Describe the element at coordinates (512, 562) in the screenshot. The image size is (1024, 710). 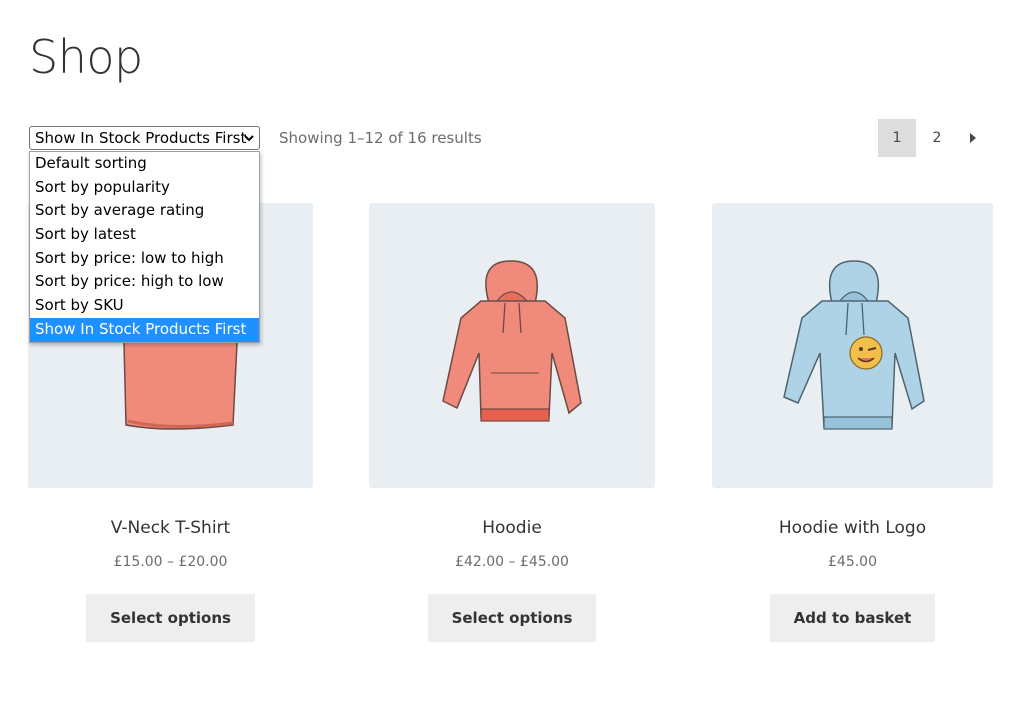
I see `product-price: £42.00 – £45.00` at that location.